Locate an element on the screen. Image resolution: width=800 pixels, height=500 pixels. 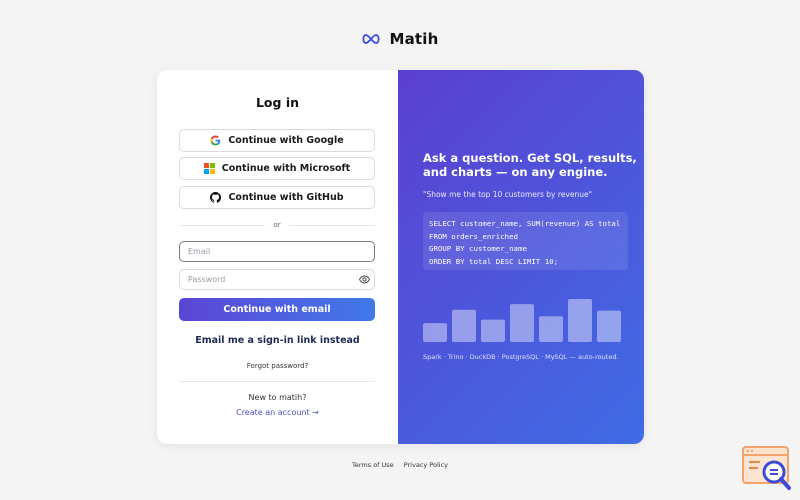
page-title: Log in is located at coordinates (277, 102).